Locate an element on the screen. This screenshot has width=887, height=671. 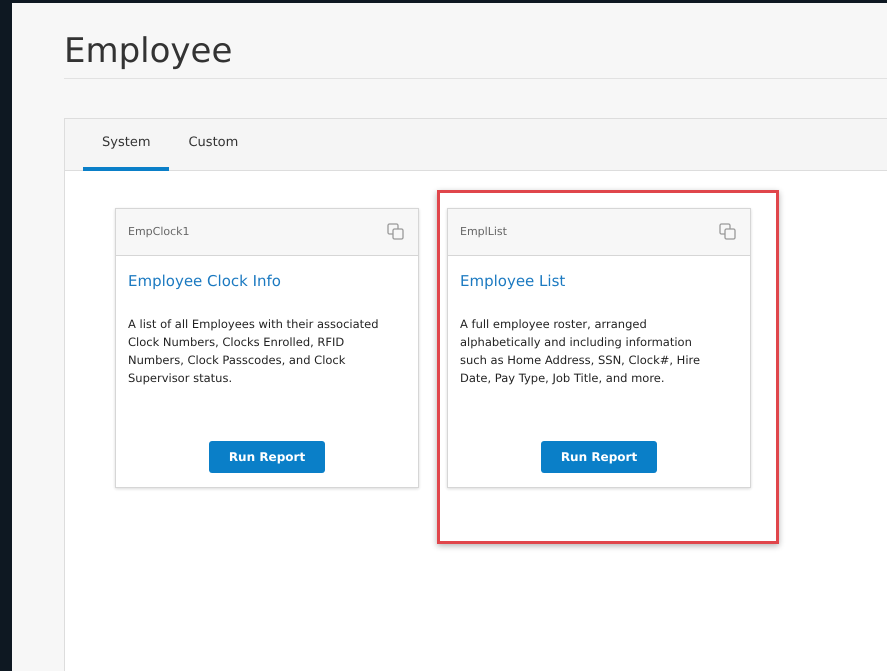
report-description: A full employee roster, arranged alphabetically and including information such as Home Address, SSN, Clock#, Hire Date, Pay Type, Job Title, and more. is located at coordinates (581, 351).